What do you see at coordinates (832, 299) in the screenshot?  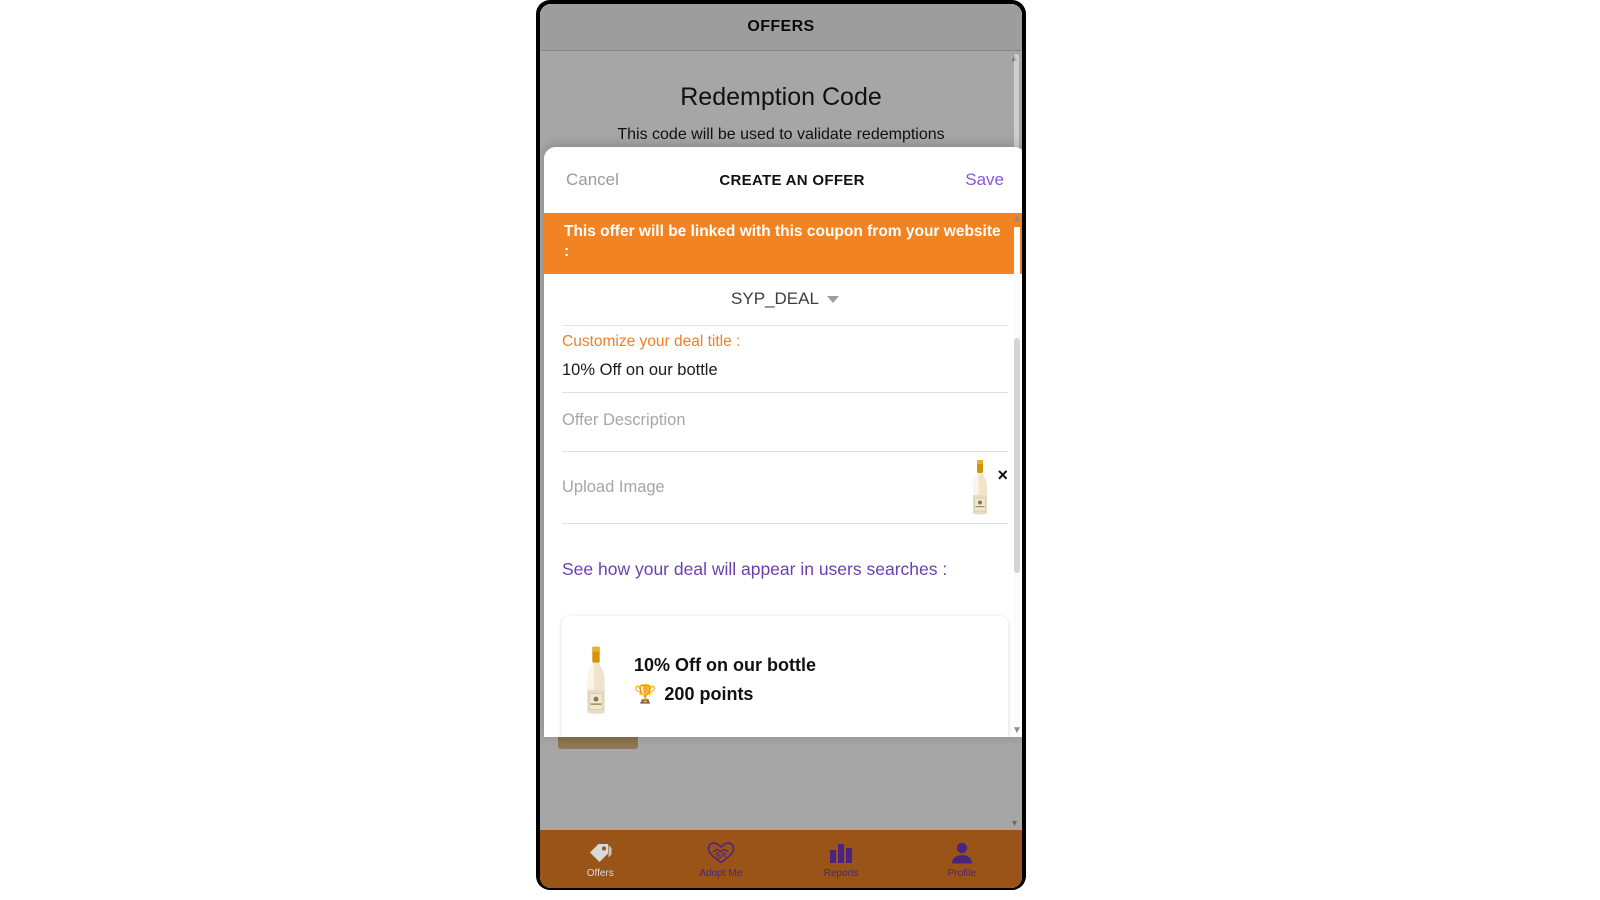 I see `chevron-down-icon` at bounding box center [832, 299].